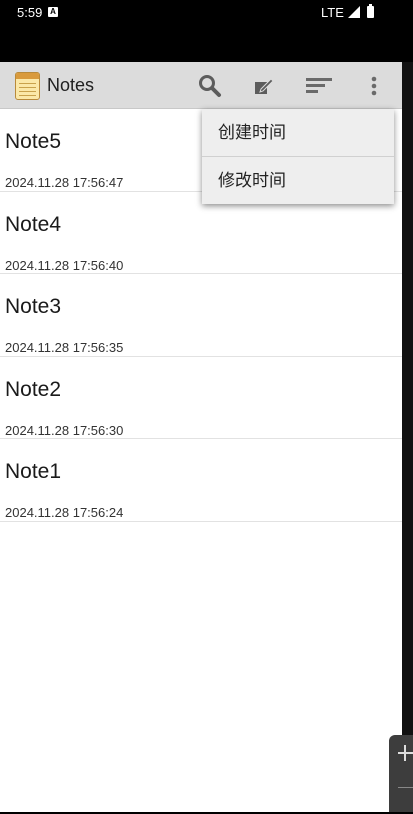 Image resolution: width=413 pixels, height=814 pixels. What do you see at coordinates (64, 182) in the screenshot?
I see `note-date: 2024.11.28 17:56:47` at bounding box center [64, 182].